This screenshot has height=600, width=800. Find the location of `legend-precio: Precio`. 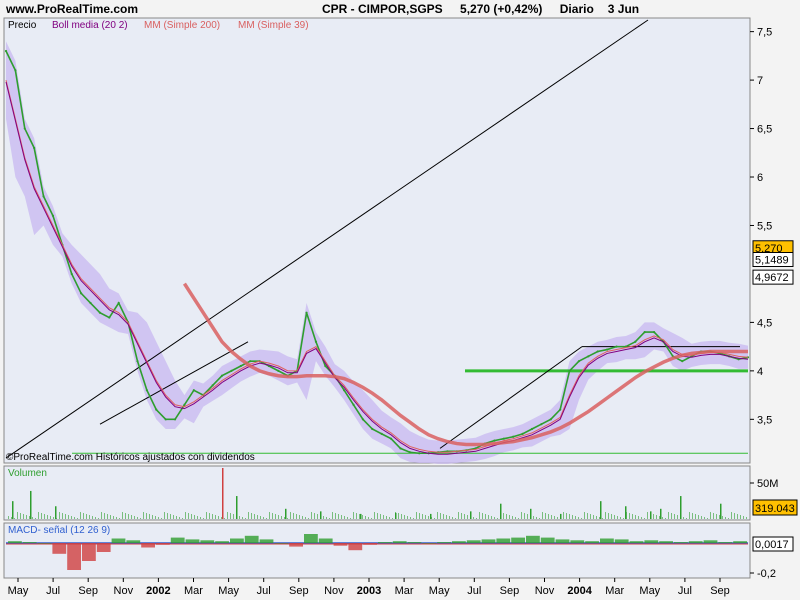

legend-precio: Precio is located at coordinates (22, 25).